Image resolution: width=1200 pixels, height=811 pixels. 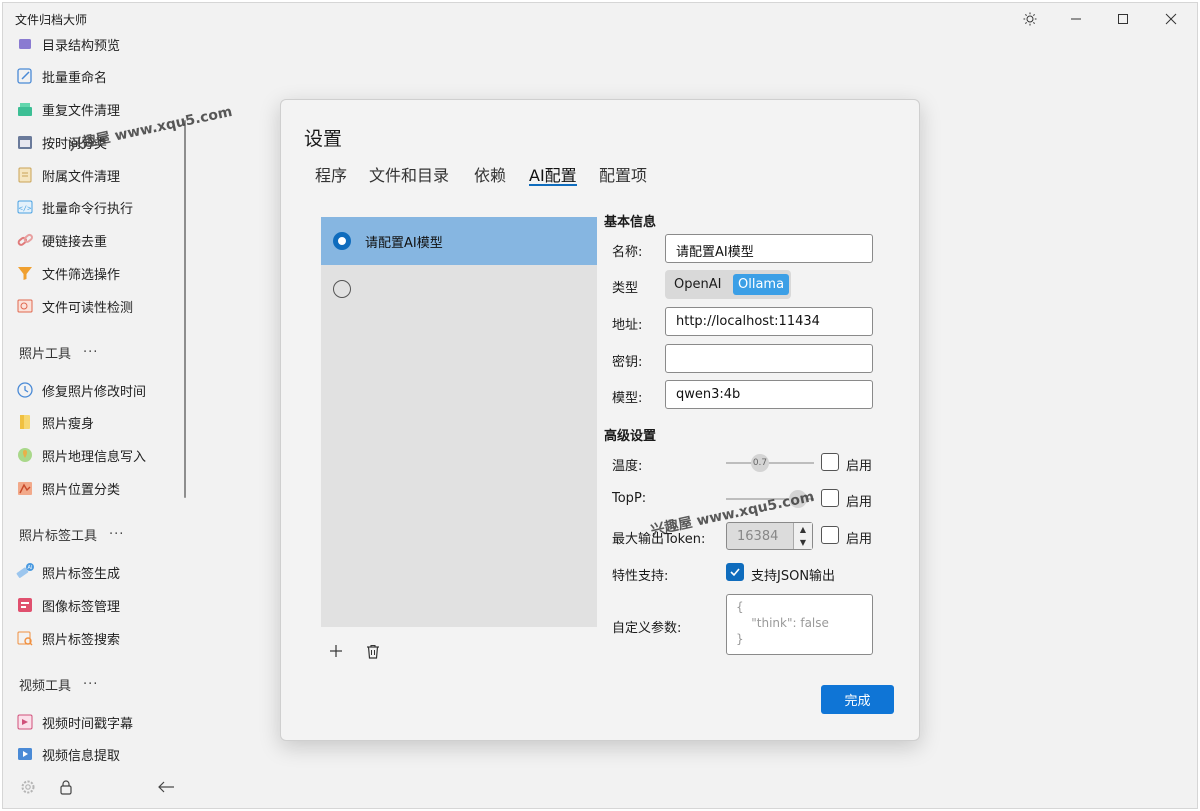 What do you see at coordinates (623, 174) in the screenshot?
I see `tab-config-items: 配置项` at bounding box center [623, 174].